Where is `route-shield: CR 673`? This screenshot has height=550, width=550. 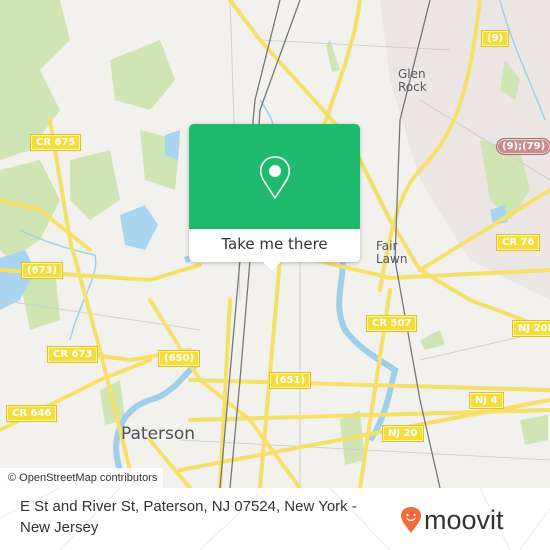 route-shield: CR 673 is located at coordinates (73, 354).